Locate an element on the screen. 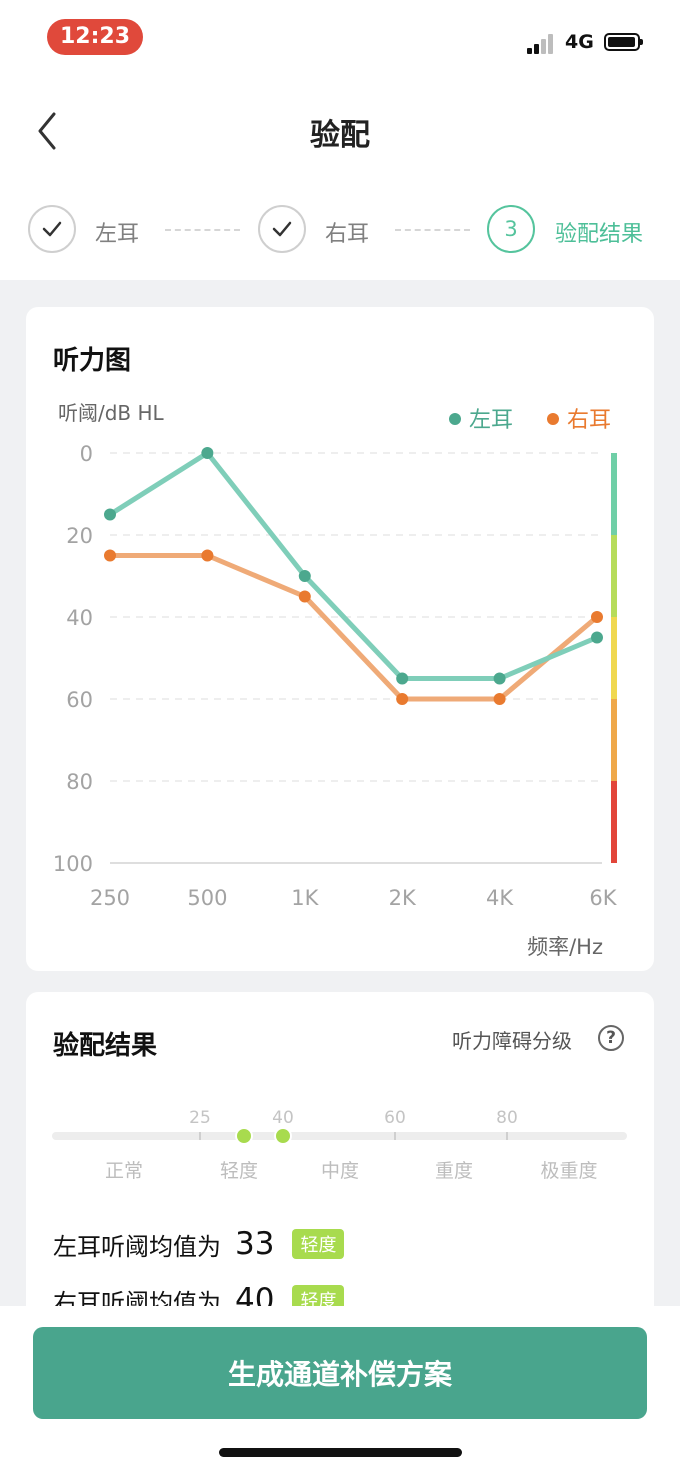  left-ear-grade-badge: 轻度 is located at coordinates (318, 1244).